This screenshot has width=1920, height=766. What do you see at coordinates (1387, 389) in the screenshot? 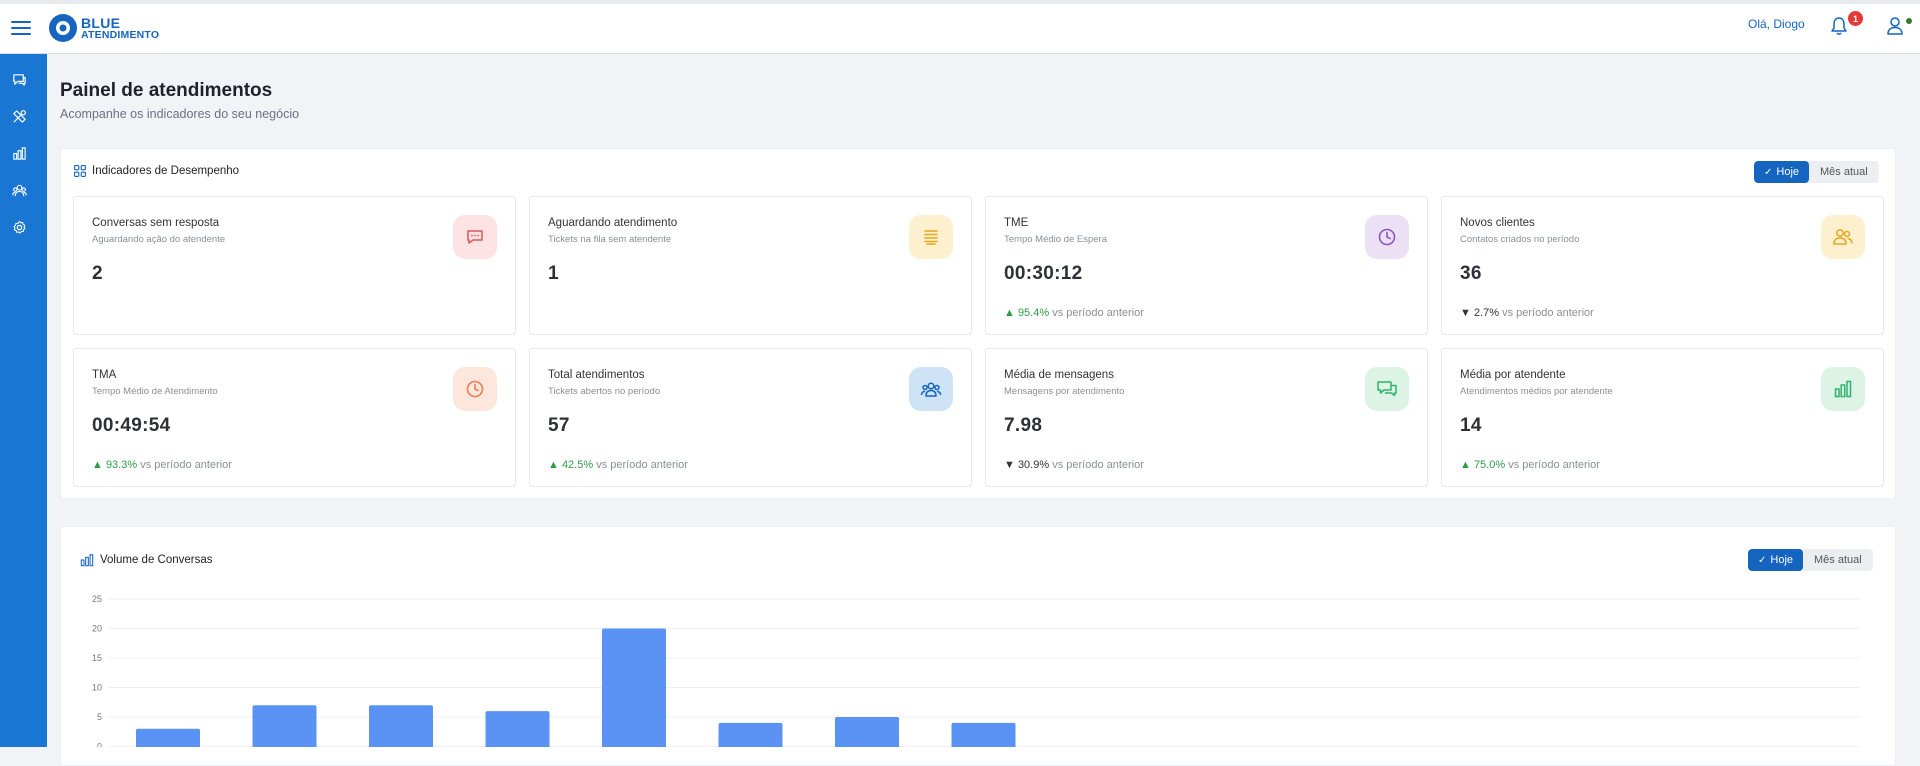
I see `messages-icon` at bounding box center [1387, 389].